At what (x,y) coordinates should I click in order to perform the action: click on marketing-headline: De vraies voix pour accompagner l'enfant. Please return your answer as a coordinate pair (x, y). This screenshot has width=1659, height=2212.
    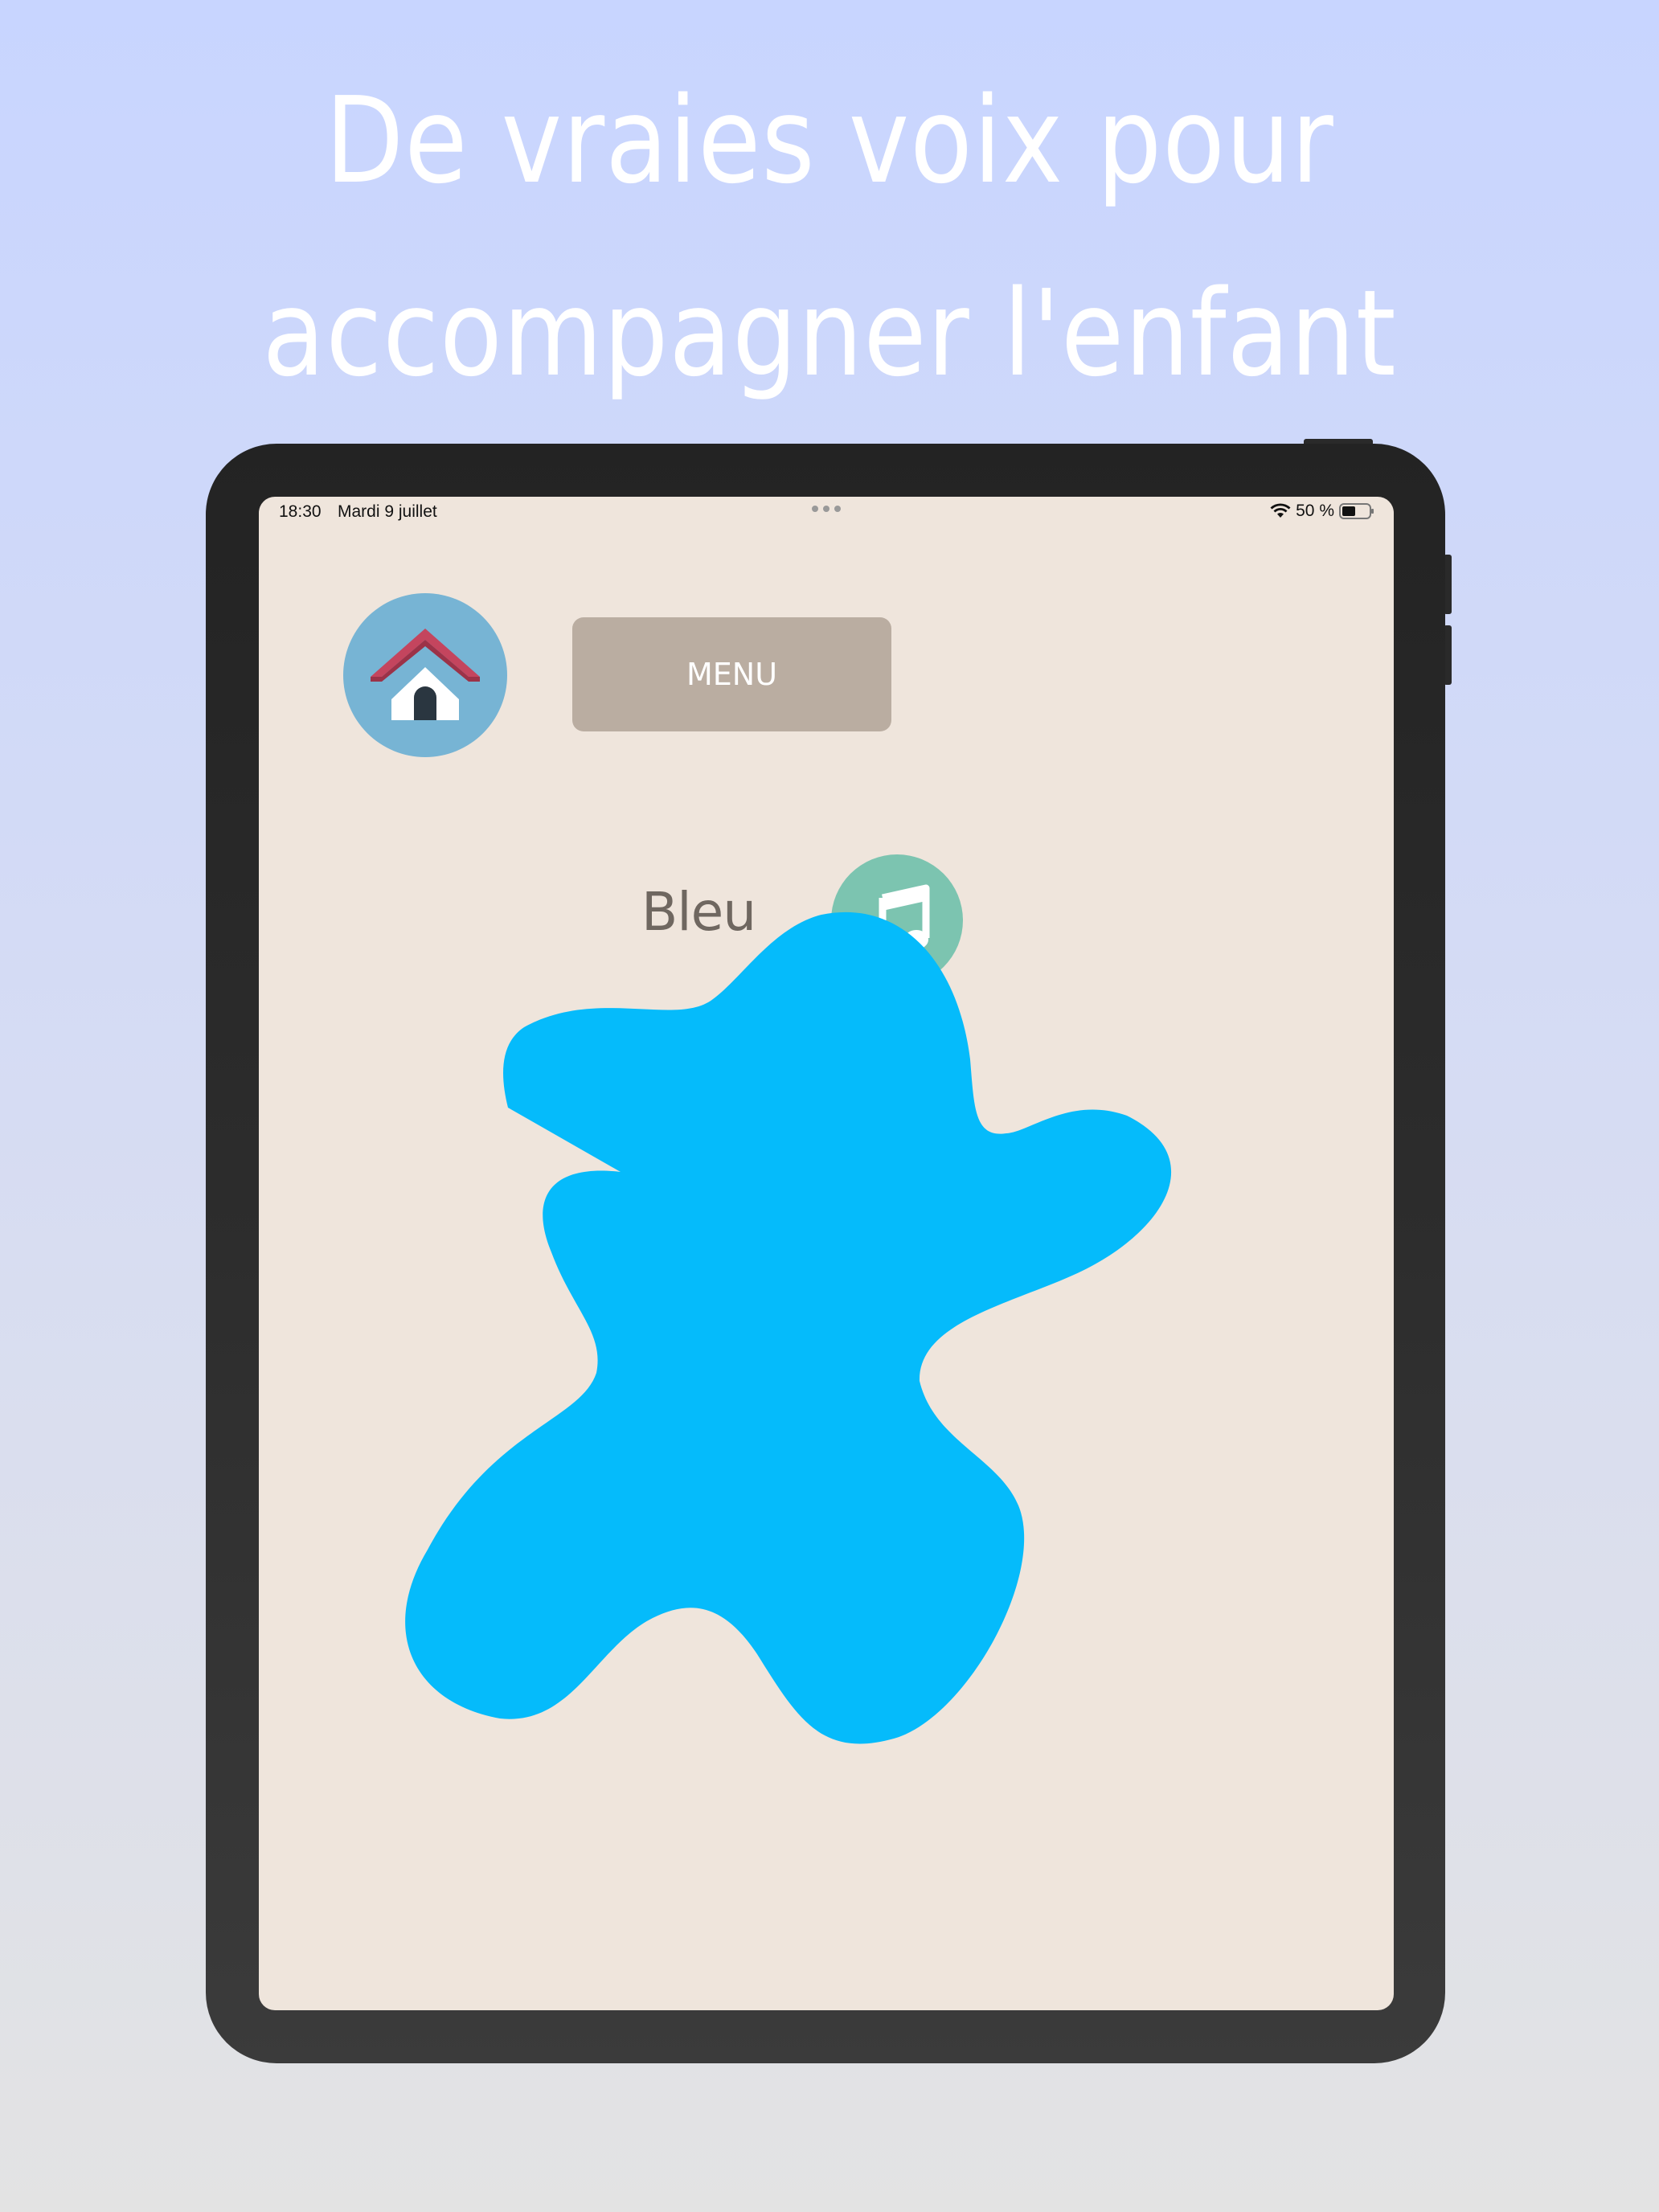
    Looking at the image, I should click on (829, 237).